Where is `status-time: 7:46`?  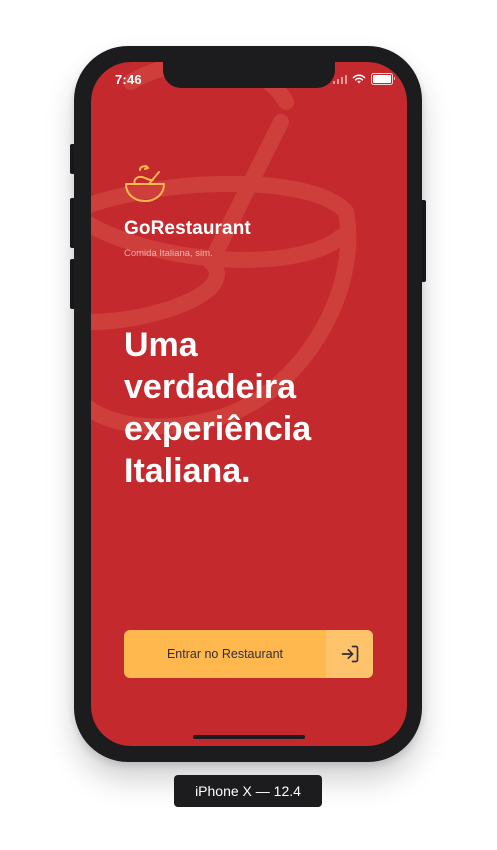
status-time: 7:46 is located at coordinates (128, 79).